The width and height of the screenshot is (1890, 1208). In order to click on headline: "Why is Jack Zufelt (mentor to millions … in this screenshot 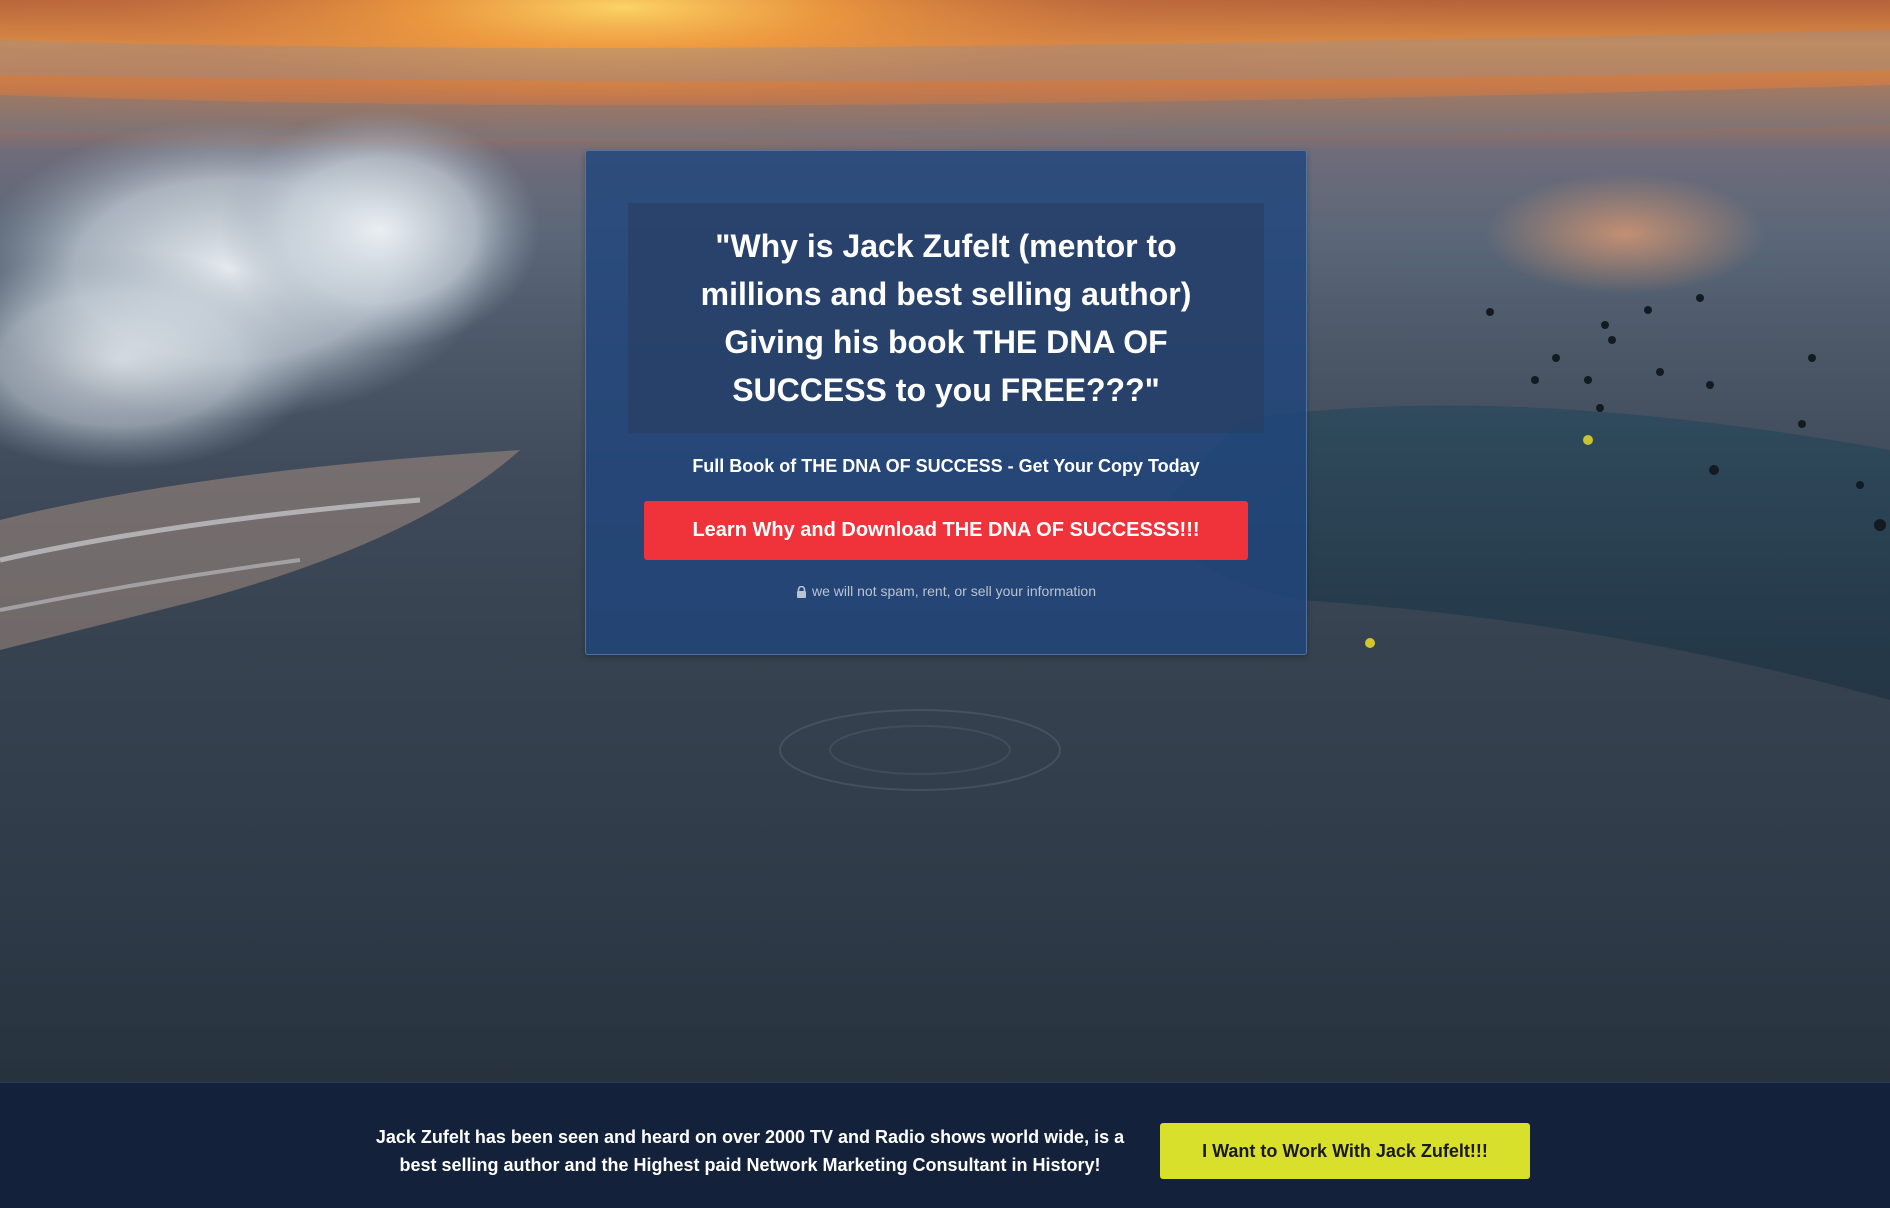, I will do `click(946, 318)`.